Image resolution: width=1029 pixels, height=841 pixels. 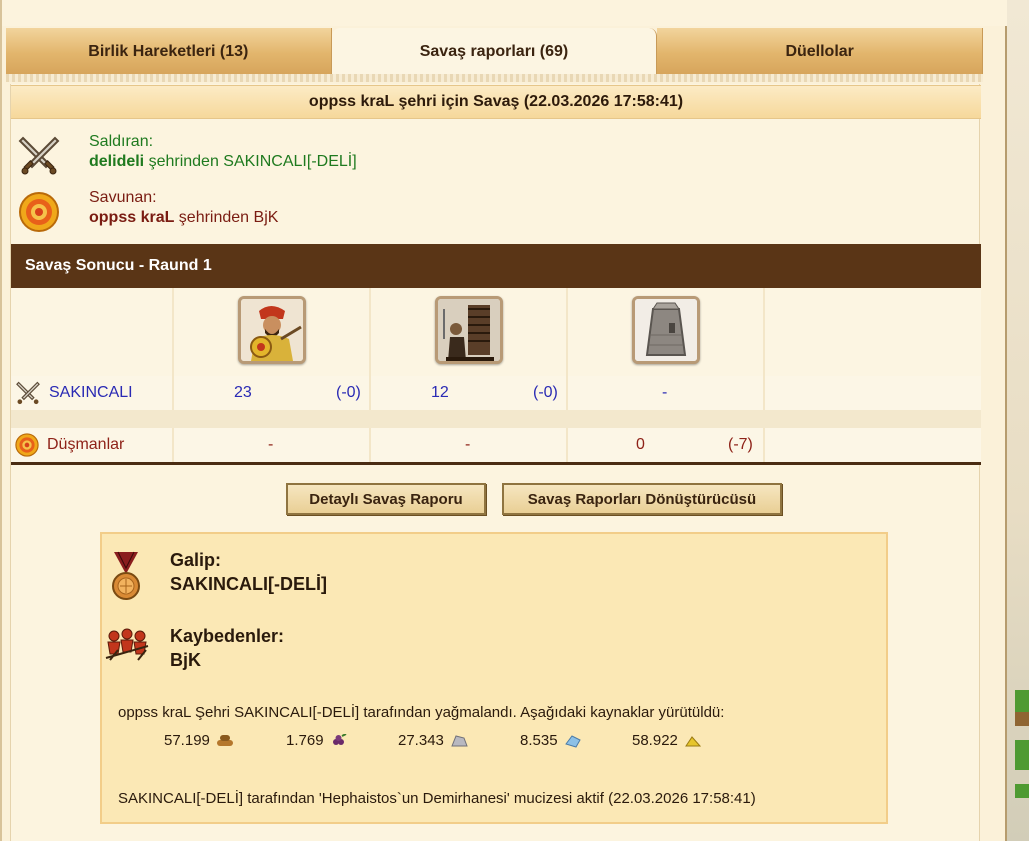 I want to click on attacker-city: şehrinden SAKINCALI[-DELİ], so click(x=250, y=161).